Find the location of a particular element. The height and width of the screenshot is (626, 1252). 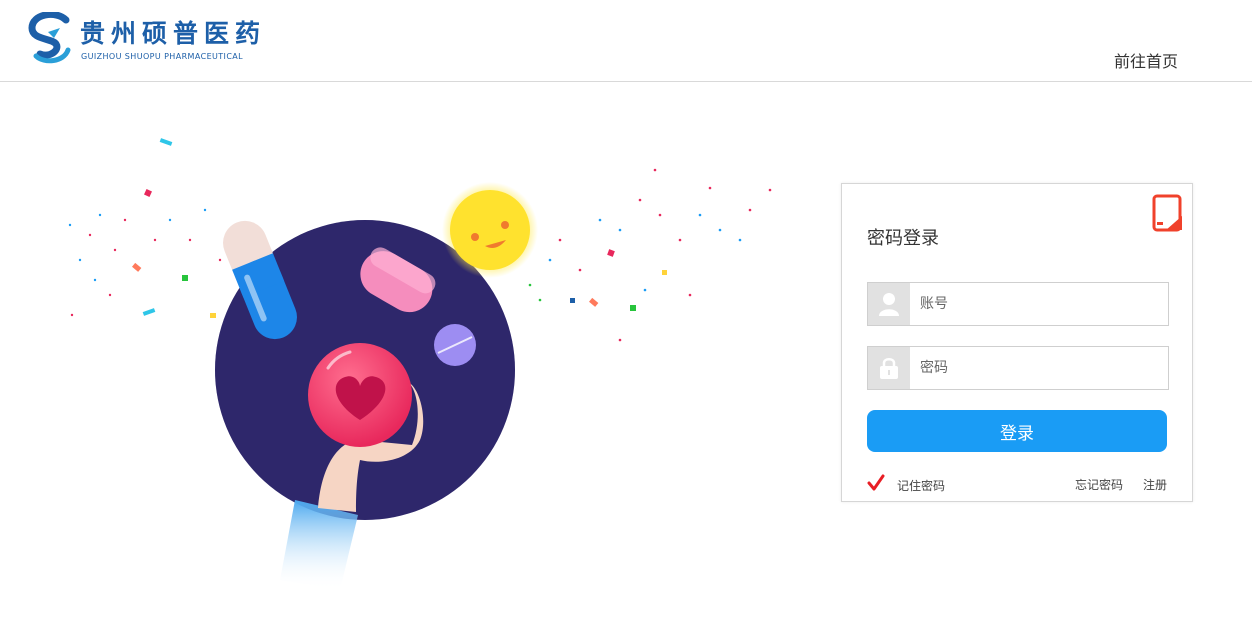

user-icon-box is located at coordinates (889, 304).